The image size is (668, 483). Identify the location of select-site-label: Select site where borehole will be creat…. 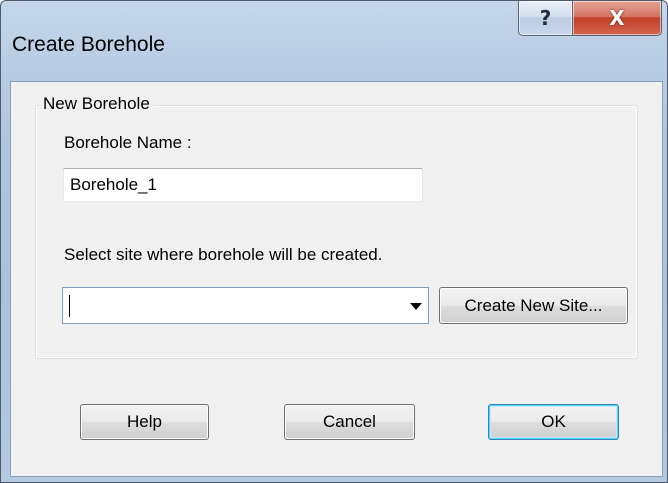
(223, 254).